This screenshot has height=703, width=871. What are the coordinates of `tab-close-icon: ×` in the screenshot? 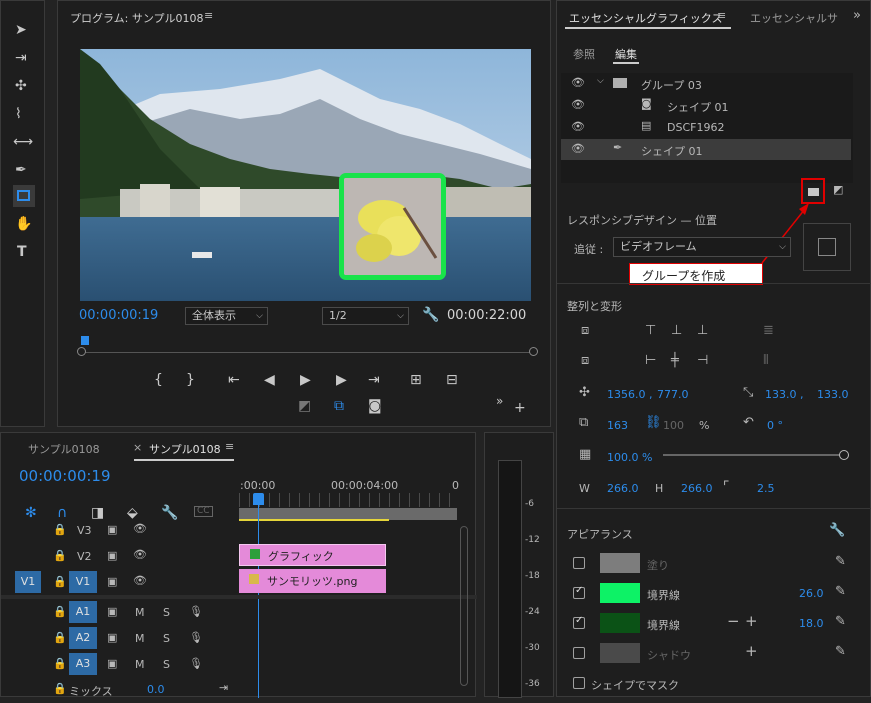 It's located at (137, 447).